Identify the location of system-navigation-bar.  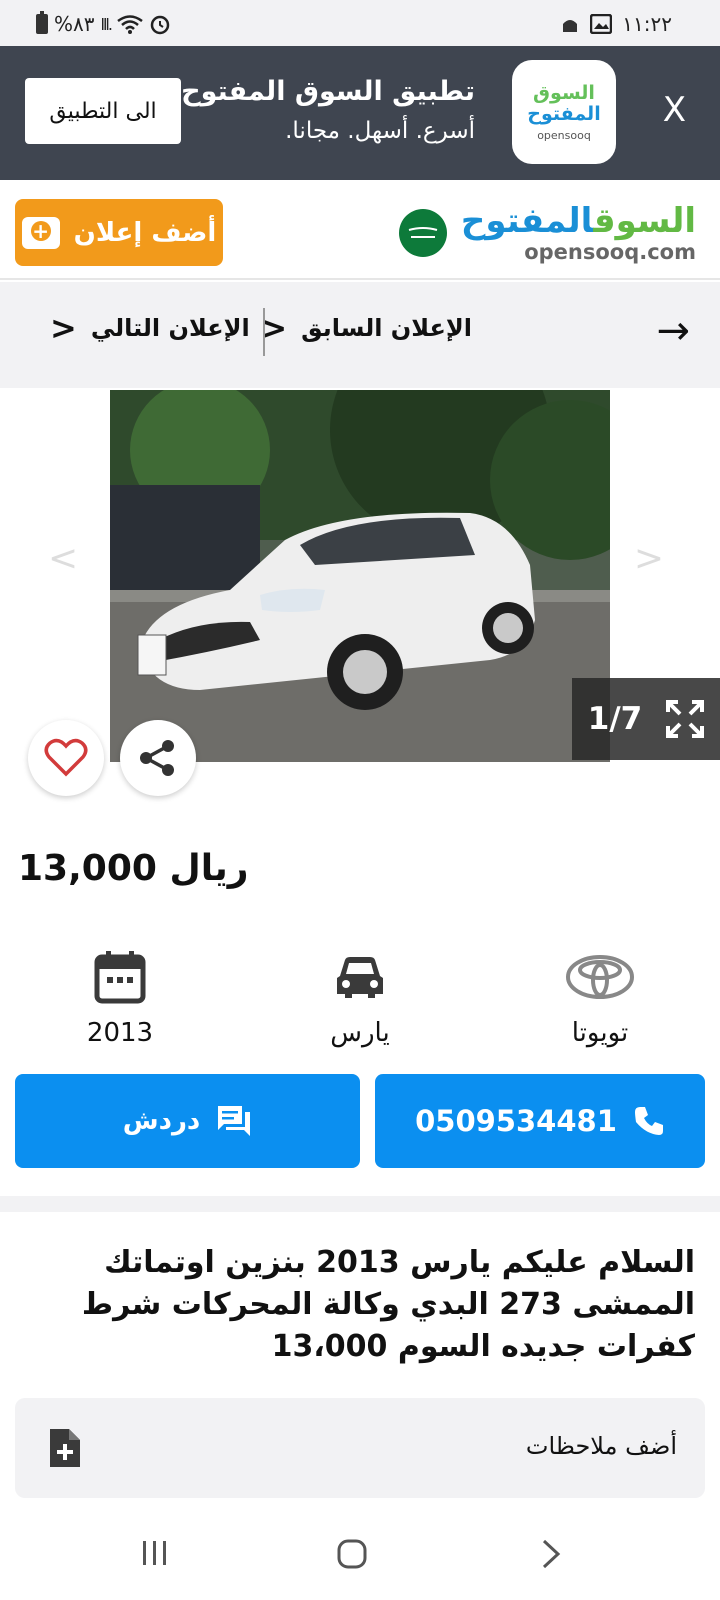
(360, 1555).